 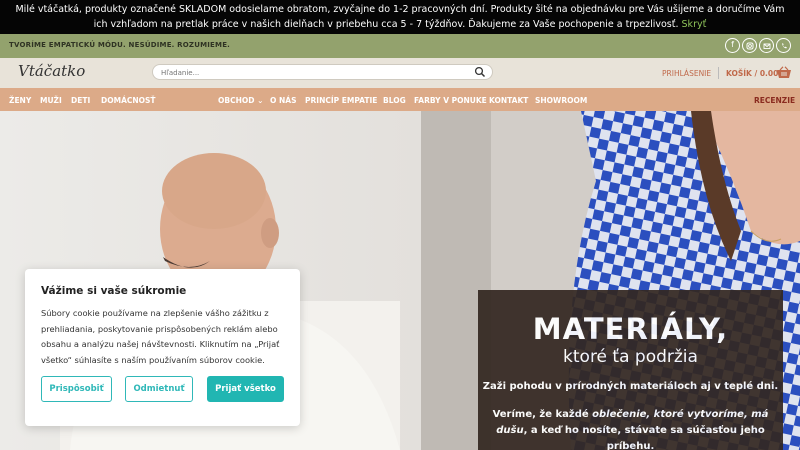 I want to click on nav-blog: BLOG, so click(x=394, y=100).